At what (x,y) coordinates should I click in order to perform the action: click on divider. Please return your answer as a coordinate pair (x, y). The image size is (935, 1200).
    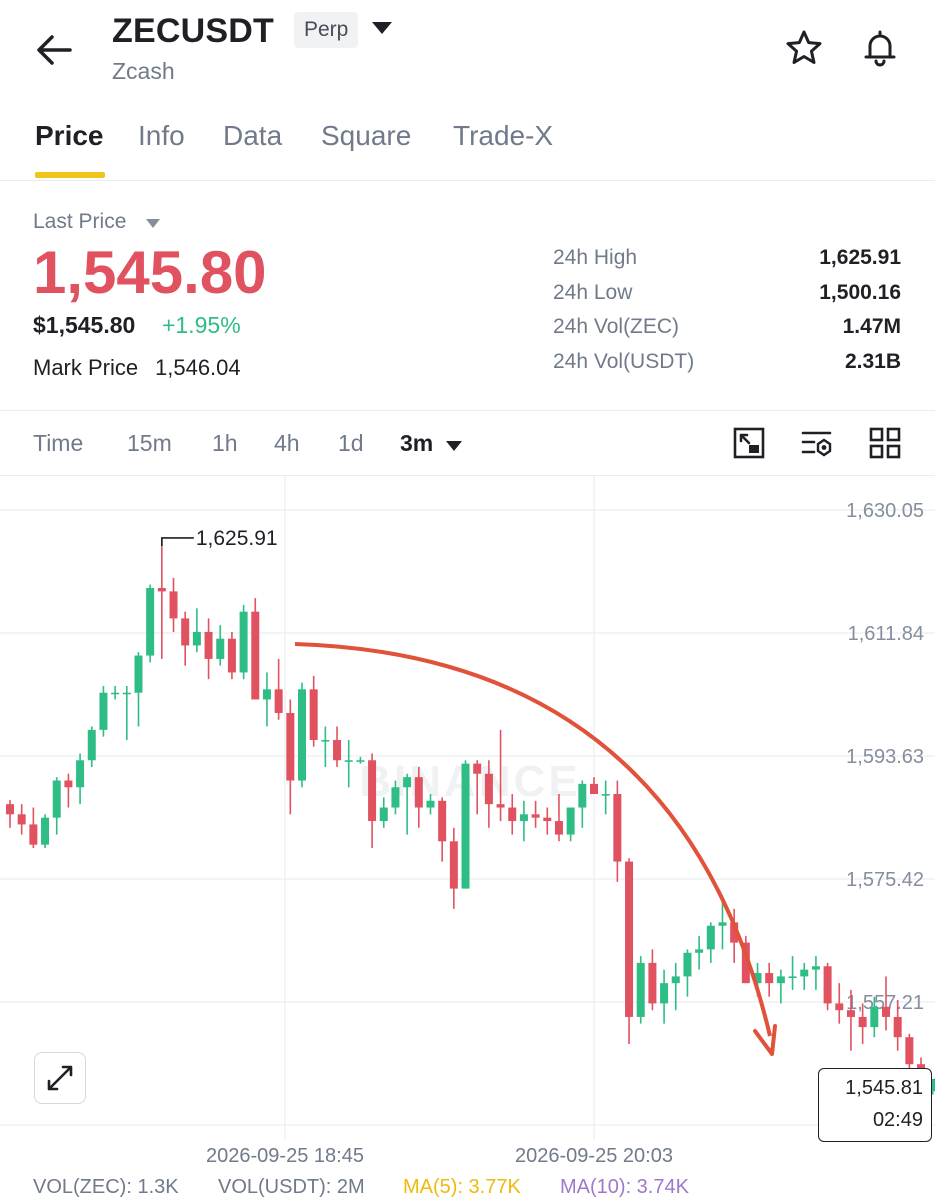
    Looking at the image, I should click on (467, 410).